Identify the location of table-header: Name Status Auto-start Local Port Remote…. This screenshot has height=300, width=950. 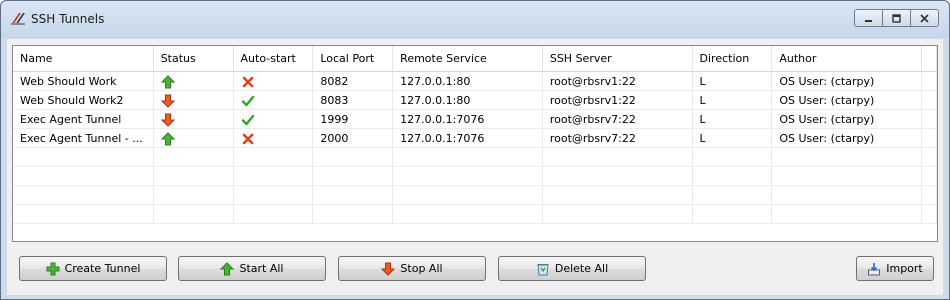
(475, 59).